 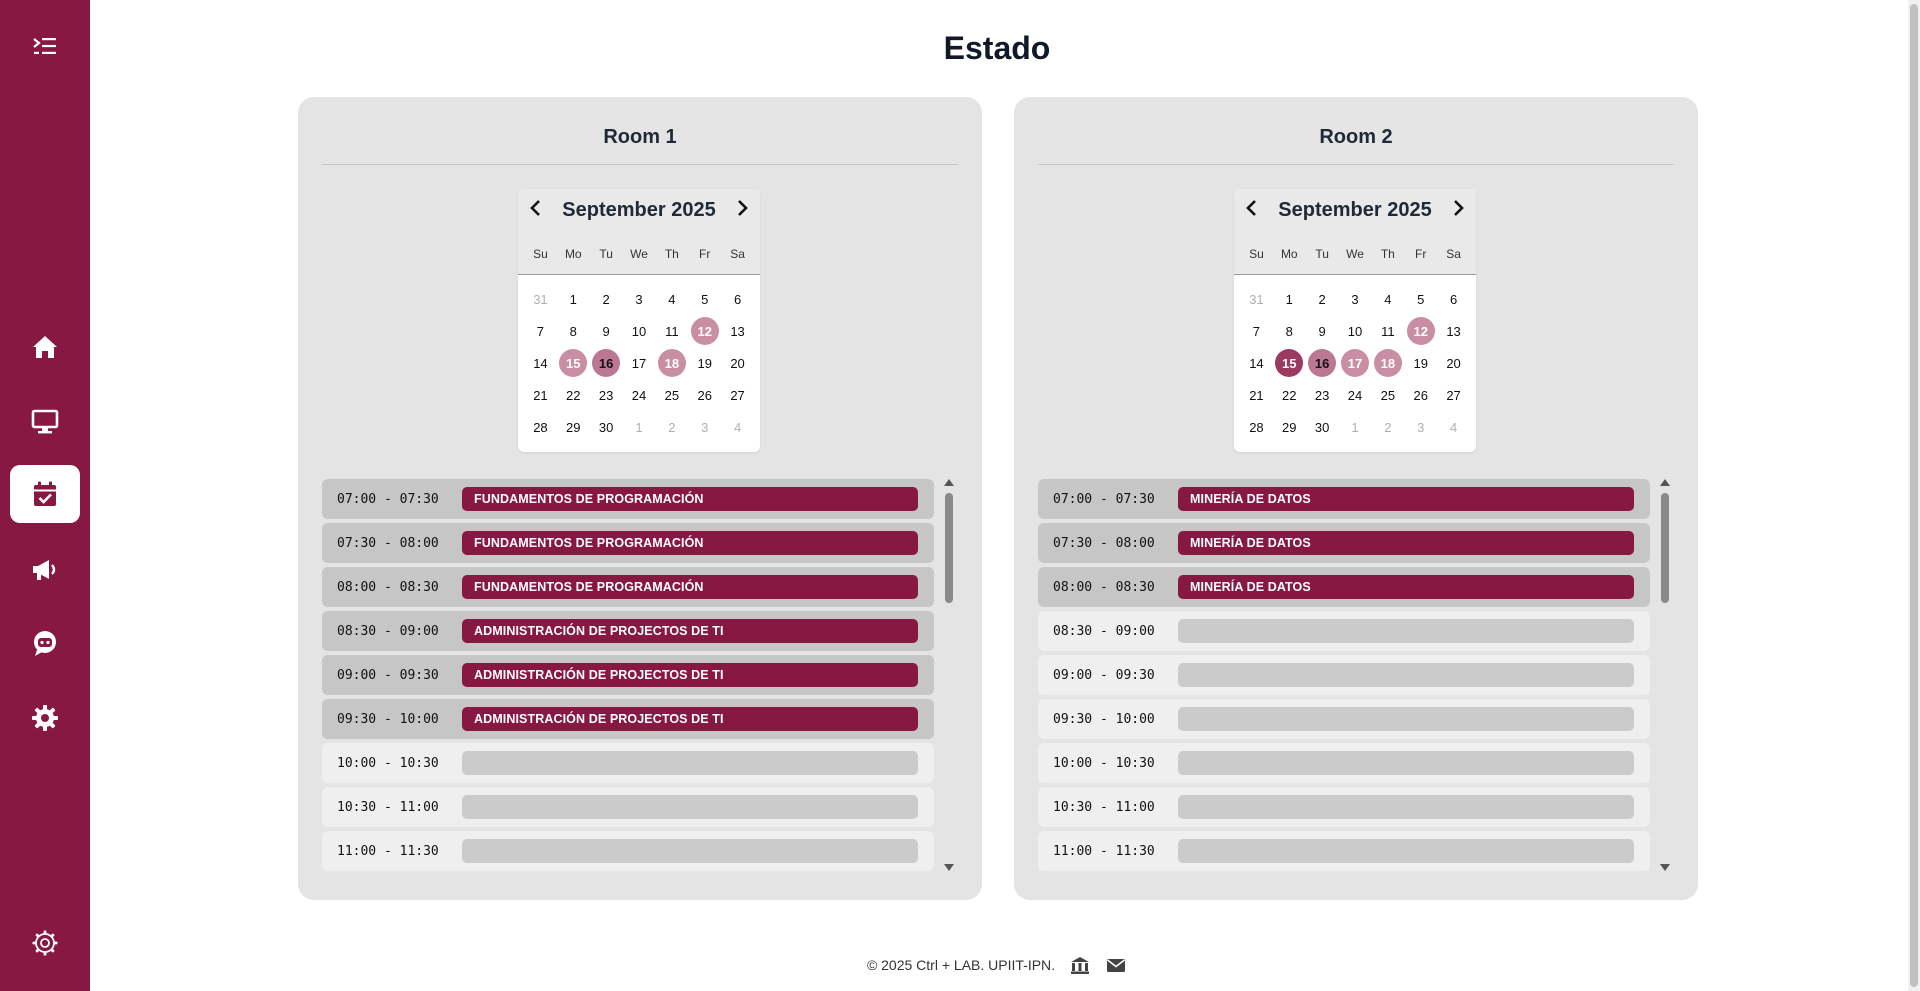 I want to click on menu-expand-icon, so click(x=45, y=46).